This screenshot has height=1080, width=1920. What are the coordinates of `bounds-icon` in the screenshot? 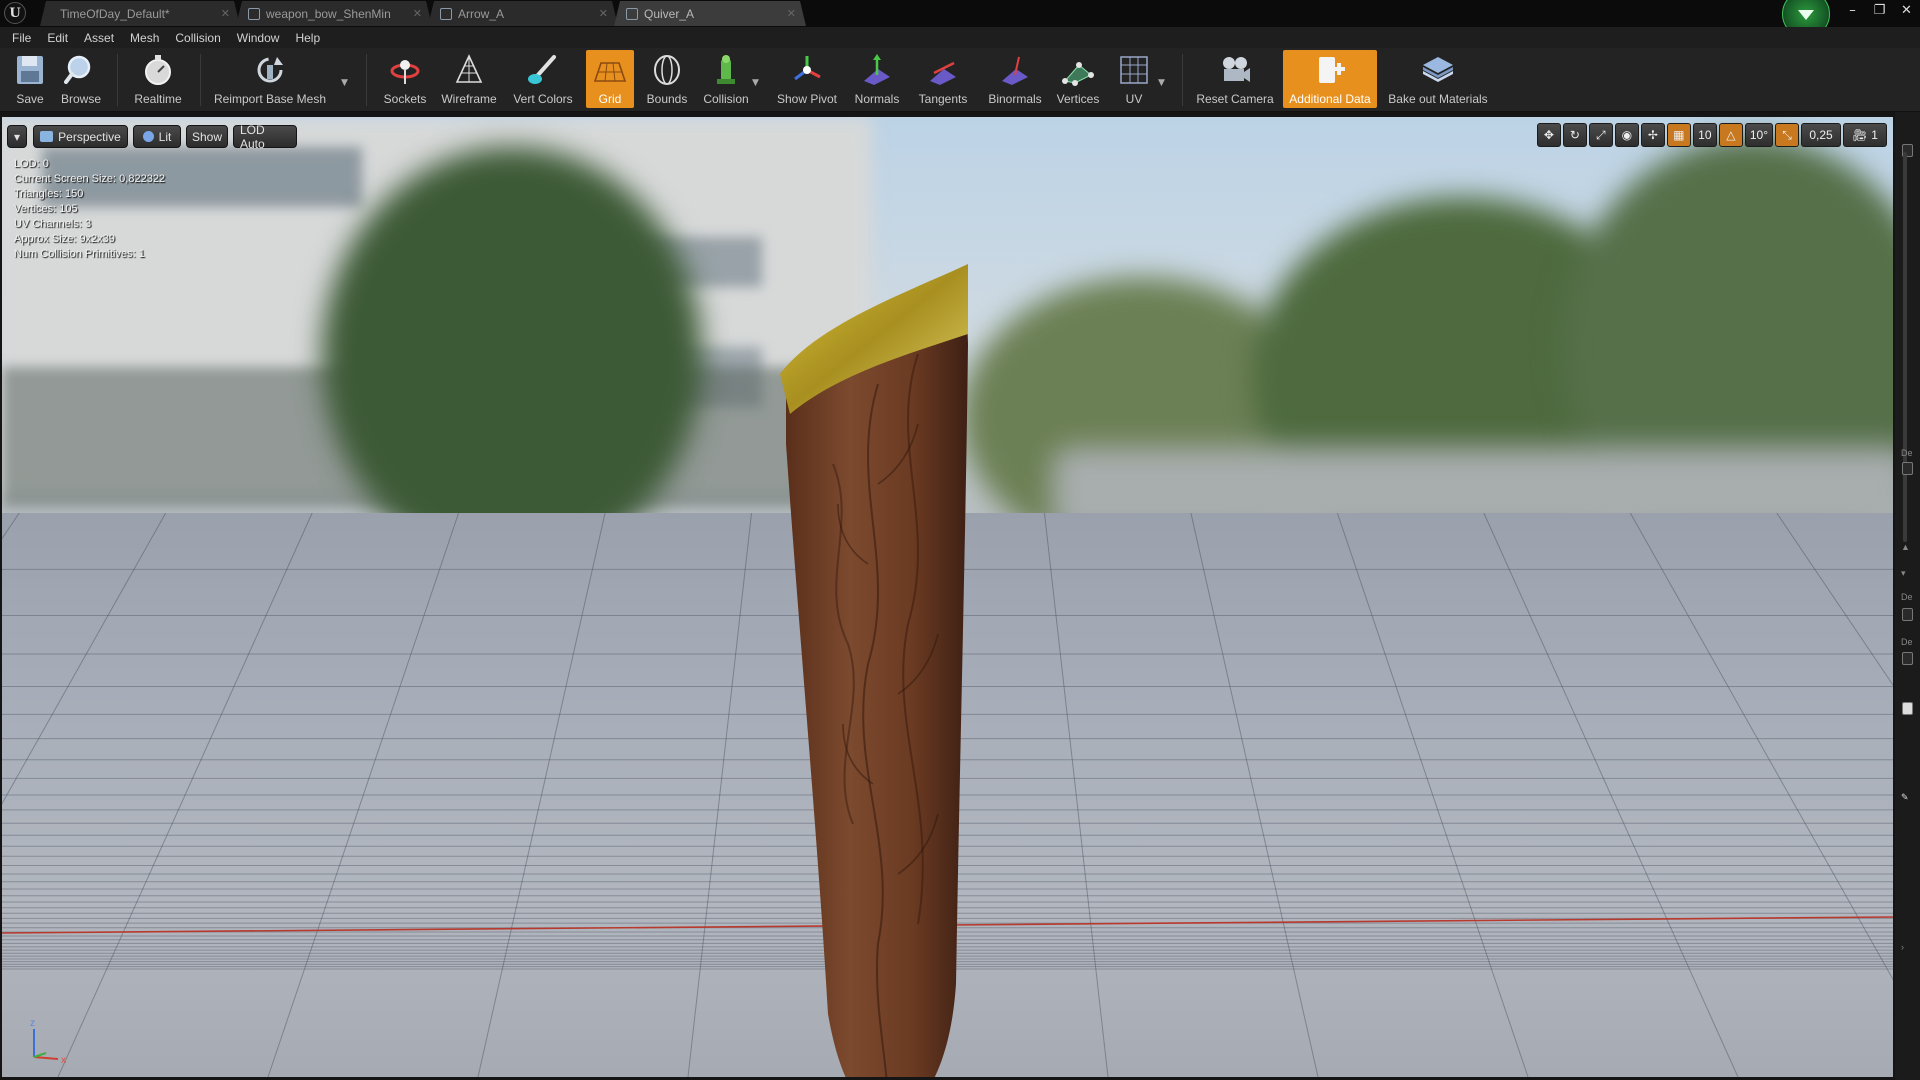 It's located at (667, 70).